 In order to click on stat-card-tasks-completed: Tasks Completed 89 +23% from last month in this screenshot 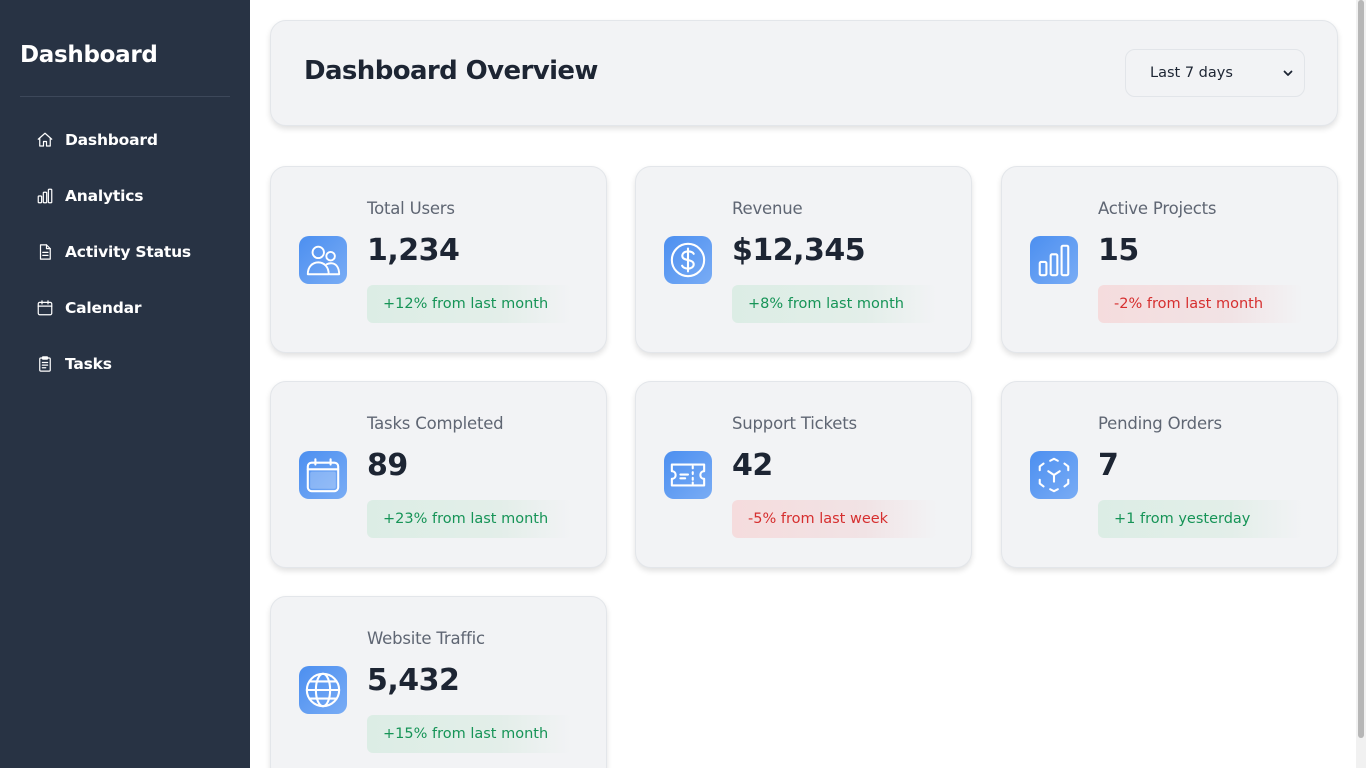, I will do `click(438, 474)`.